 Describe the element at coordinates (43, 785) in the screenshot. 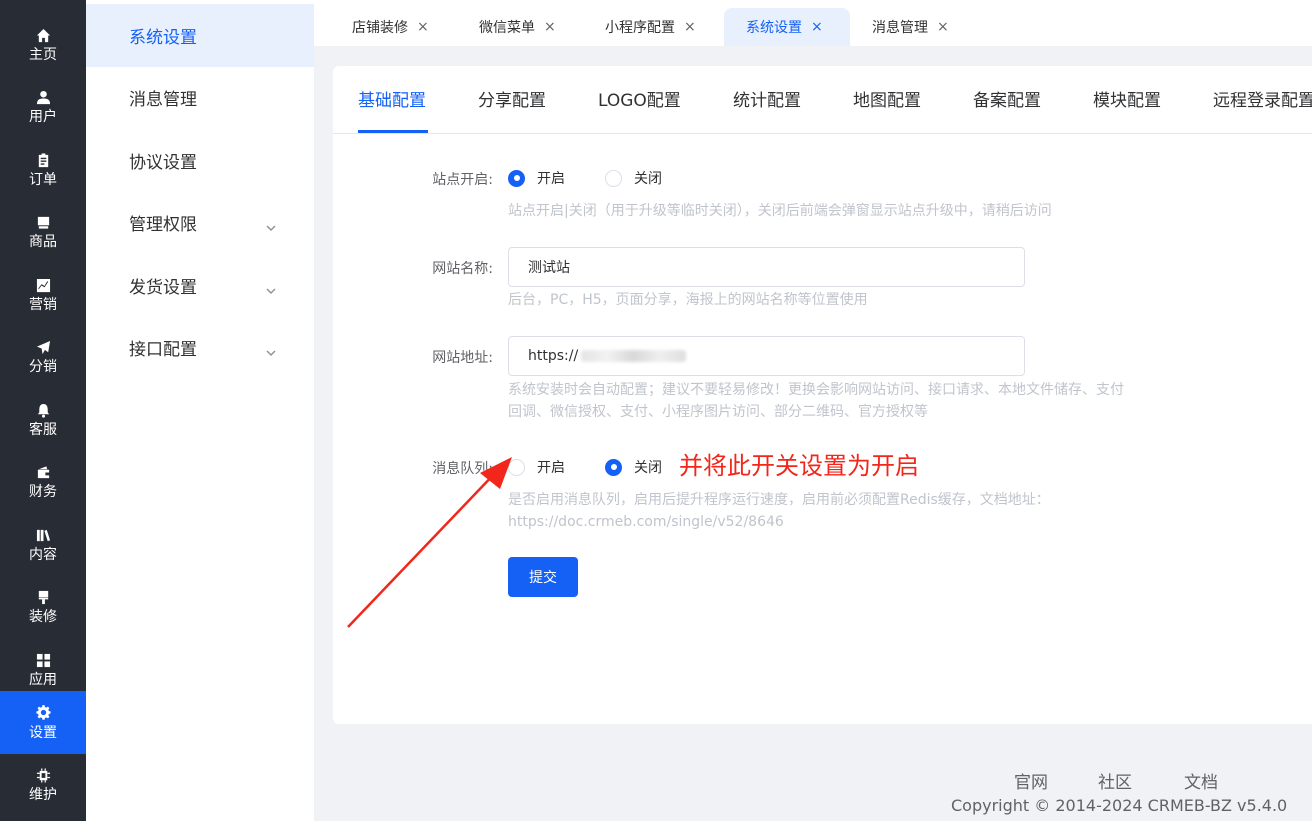

I see `nav-item-maintenance: 维护` at that location.